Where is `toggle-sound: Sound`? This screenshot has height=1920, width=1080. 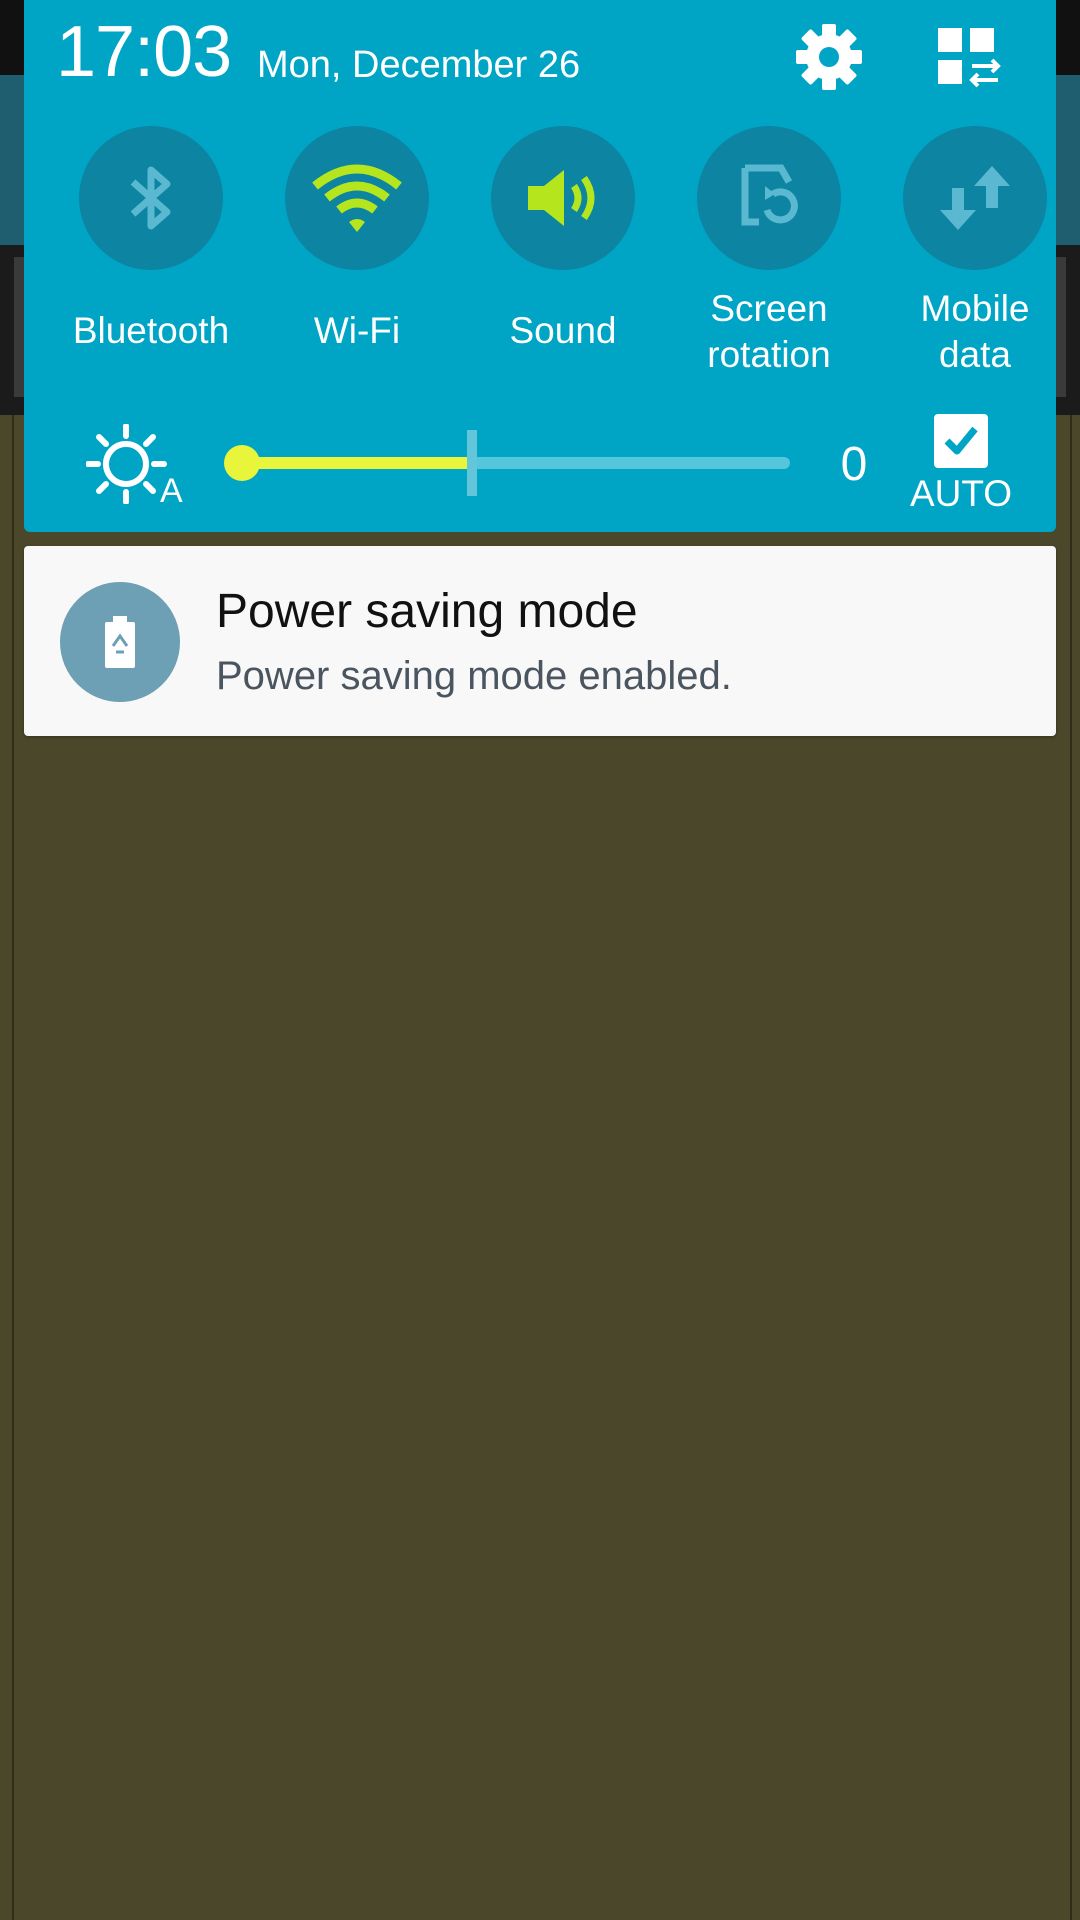
toggle-sound: Sound is located at coordinates (563, 240).